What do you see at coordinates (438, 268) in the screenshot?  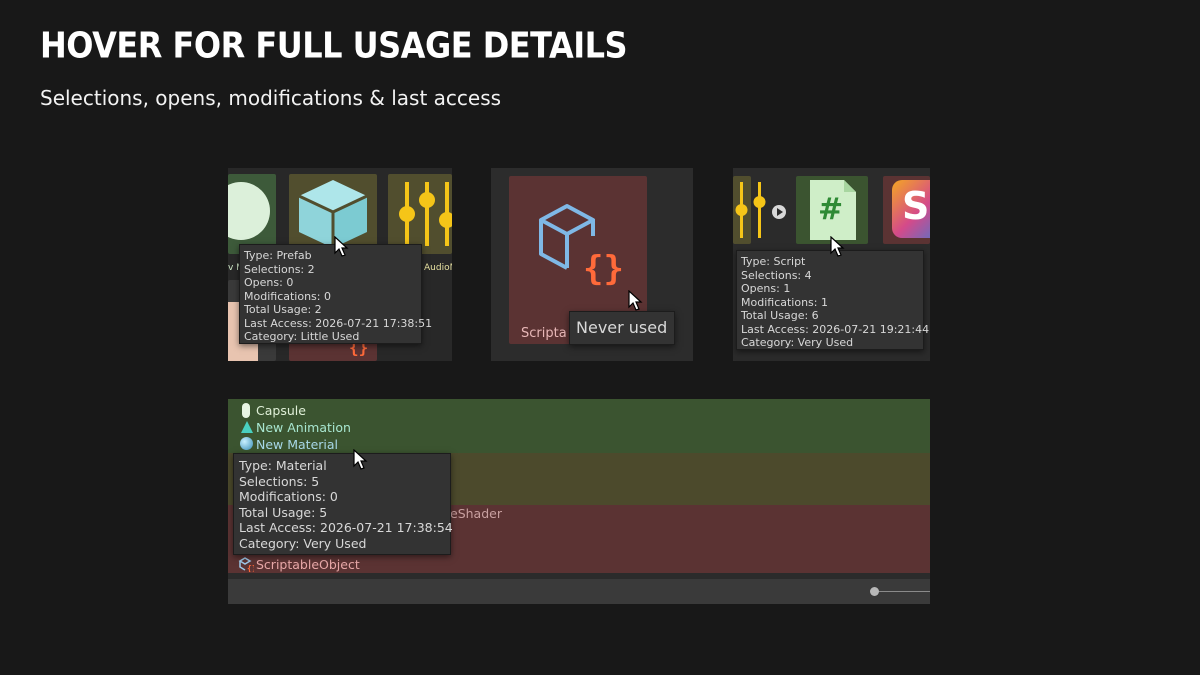 I see `tile-label-audio-mixer: AudioM` at bounding box center [438, 268].